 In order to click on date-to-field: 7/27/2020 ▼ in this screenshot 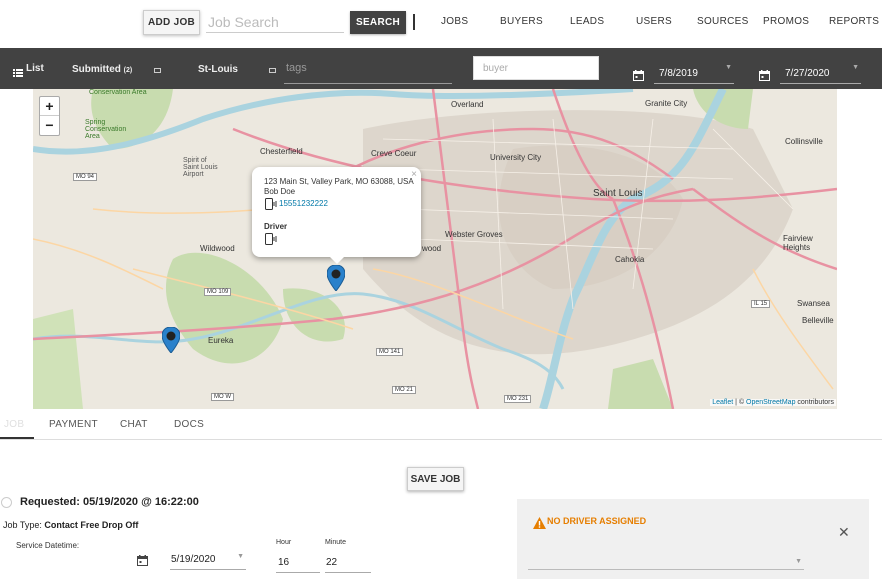, I will do `click(820, 71)`.